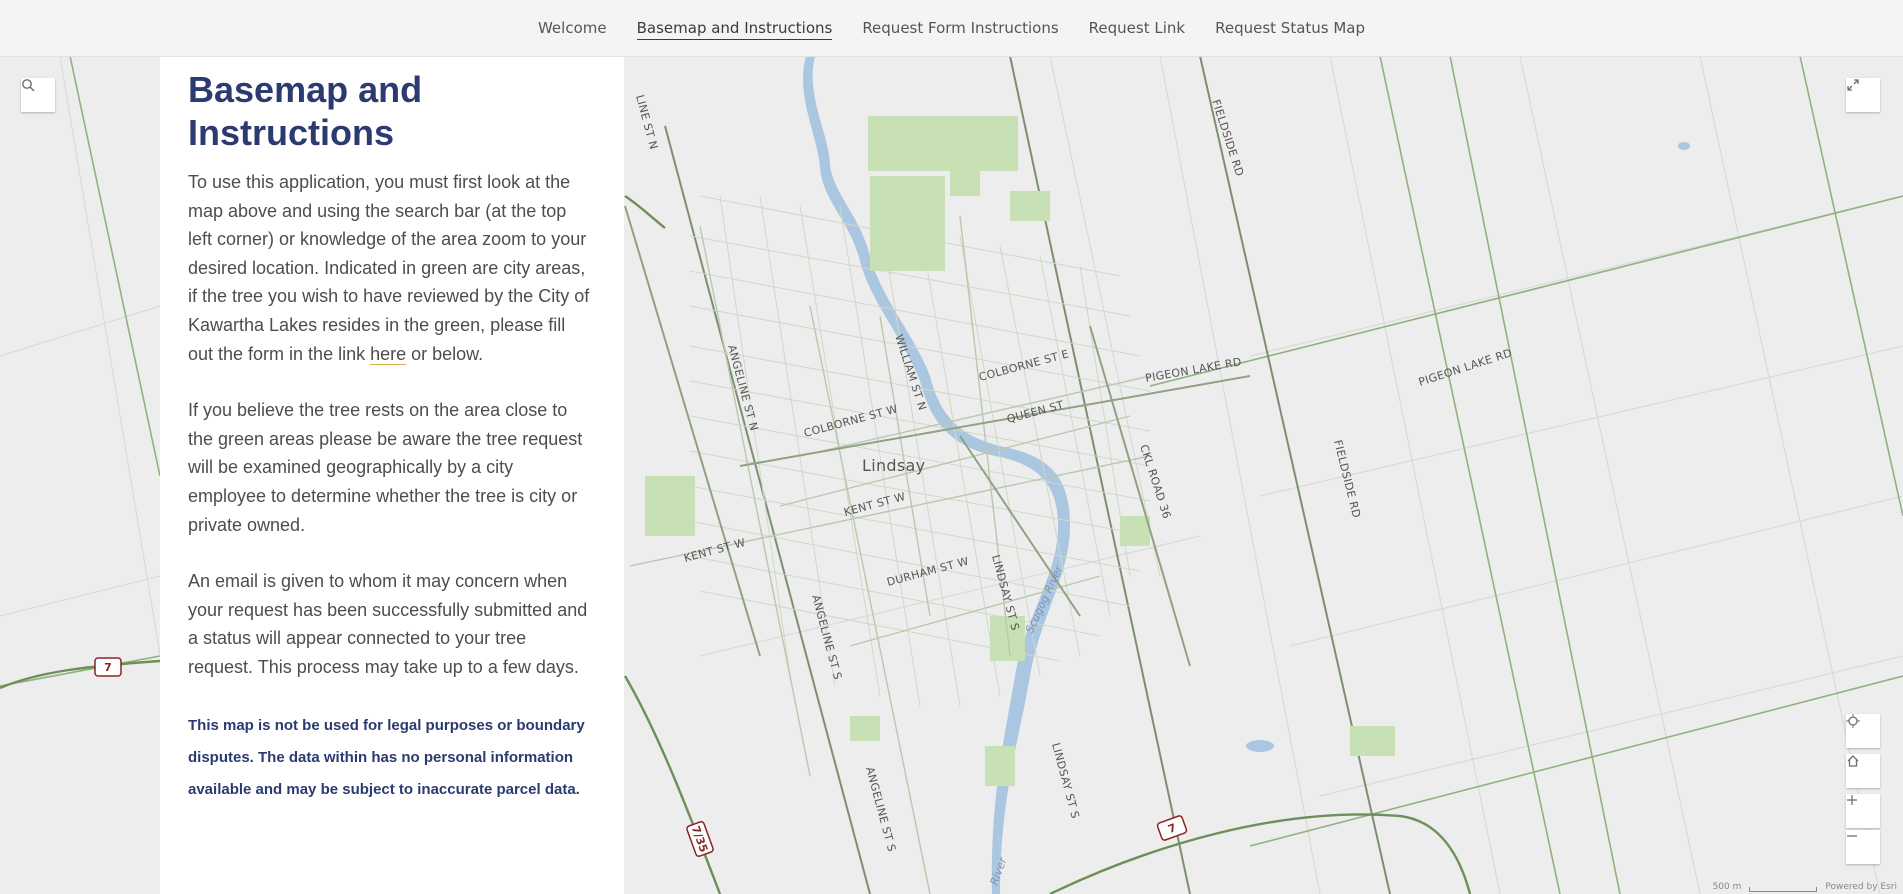 This screenshot has height=894, width=1903. I want to click on fullscreen-button, so click(1863, 95).